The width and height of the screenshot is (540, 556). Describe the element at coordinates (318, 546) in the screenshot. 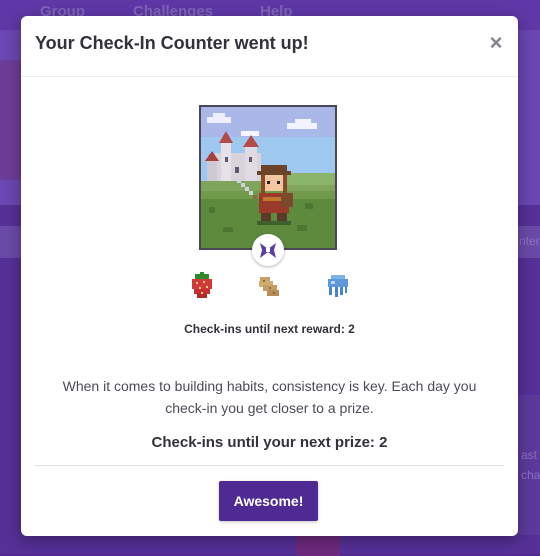

I see `background-button` at that location.